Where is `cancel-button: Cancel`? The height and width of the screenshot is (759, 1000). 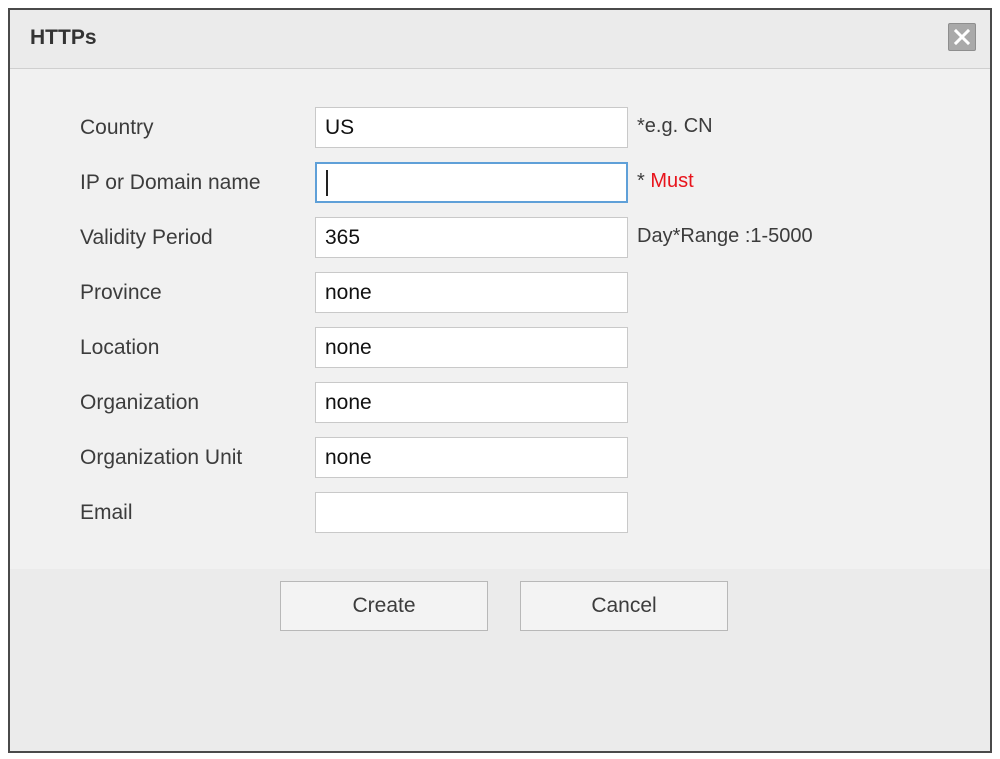 cancel-button: Cancel is located at coordinates (624, 606).